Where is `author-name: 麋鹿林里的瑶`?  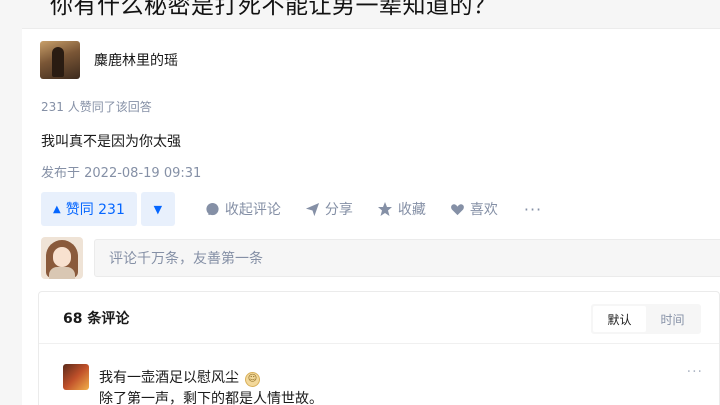 author-name: 麋鹿林里的瑶 is located at coordinates (136, 60).